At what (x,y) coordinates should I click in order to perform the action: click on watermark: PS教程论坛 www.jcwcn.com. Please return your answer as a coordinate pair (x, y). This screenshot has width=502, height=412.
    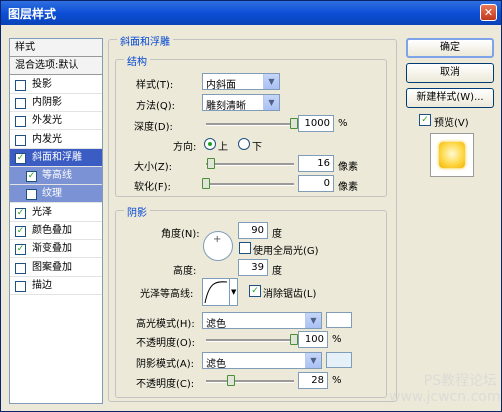
    Looking at the image, I should click on (445, 389).